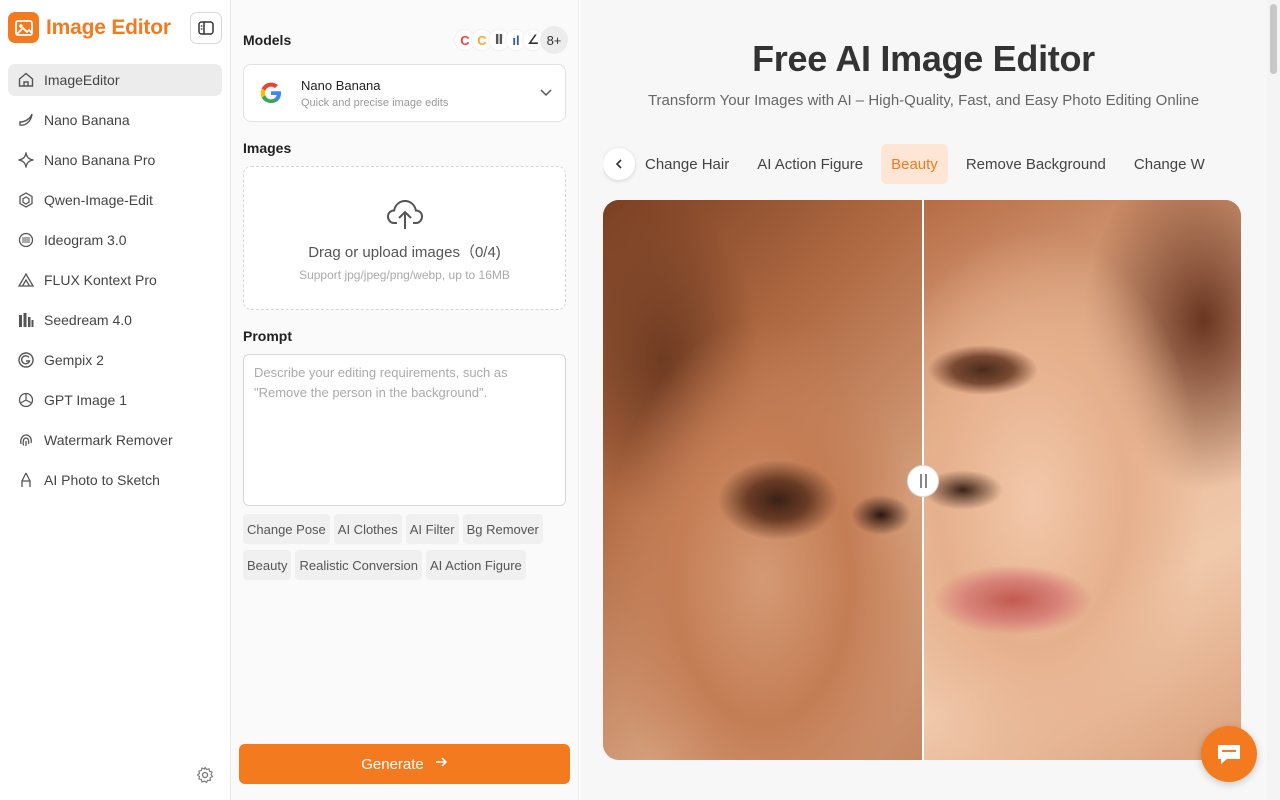 Image resolution: width=1280 pixels, height=800 pixels. I want to click on sidebar-item-watermark-remover: Watermark Remover, so click(115, 440).